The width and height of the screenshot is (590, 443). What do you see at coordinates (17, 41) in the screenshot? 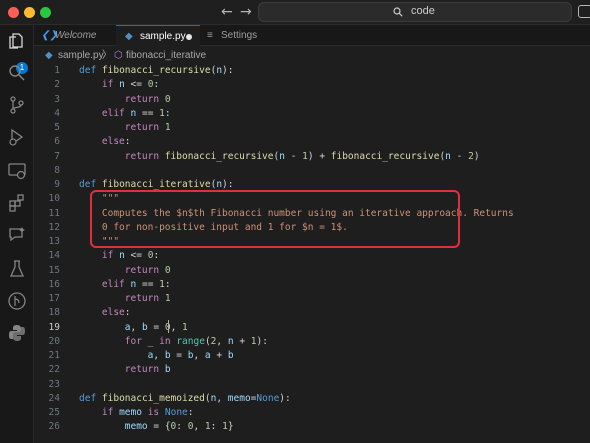
I see `explorer-icon` at bounding box center [17, 41].